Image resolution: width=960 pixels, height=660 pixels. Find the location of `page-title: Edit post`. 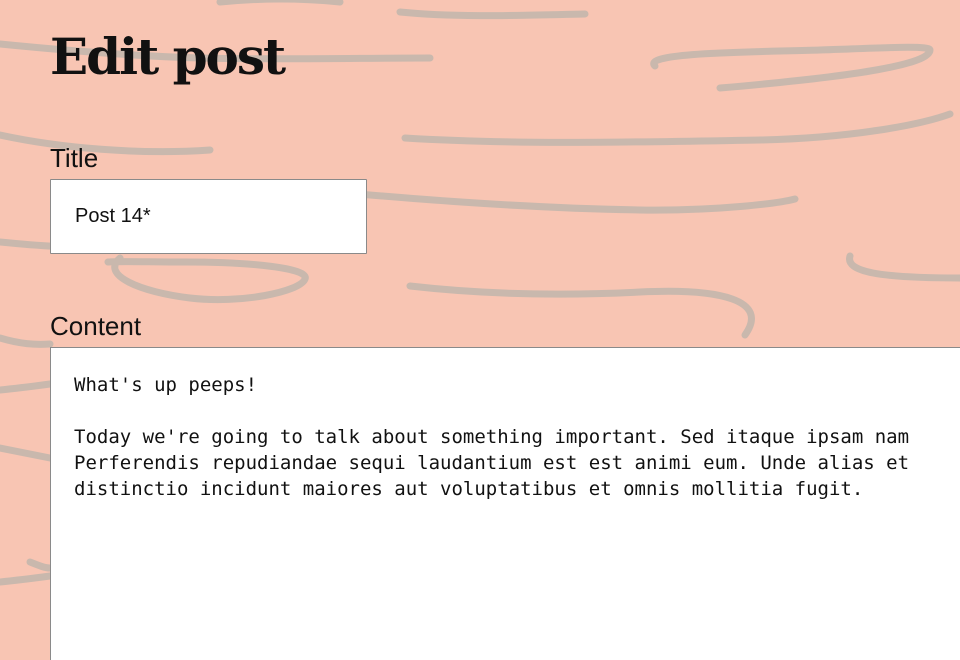

page-title: Edit post is located at coordinates (168, 56).